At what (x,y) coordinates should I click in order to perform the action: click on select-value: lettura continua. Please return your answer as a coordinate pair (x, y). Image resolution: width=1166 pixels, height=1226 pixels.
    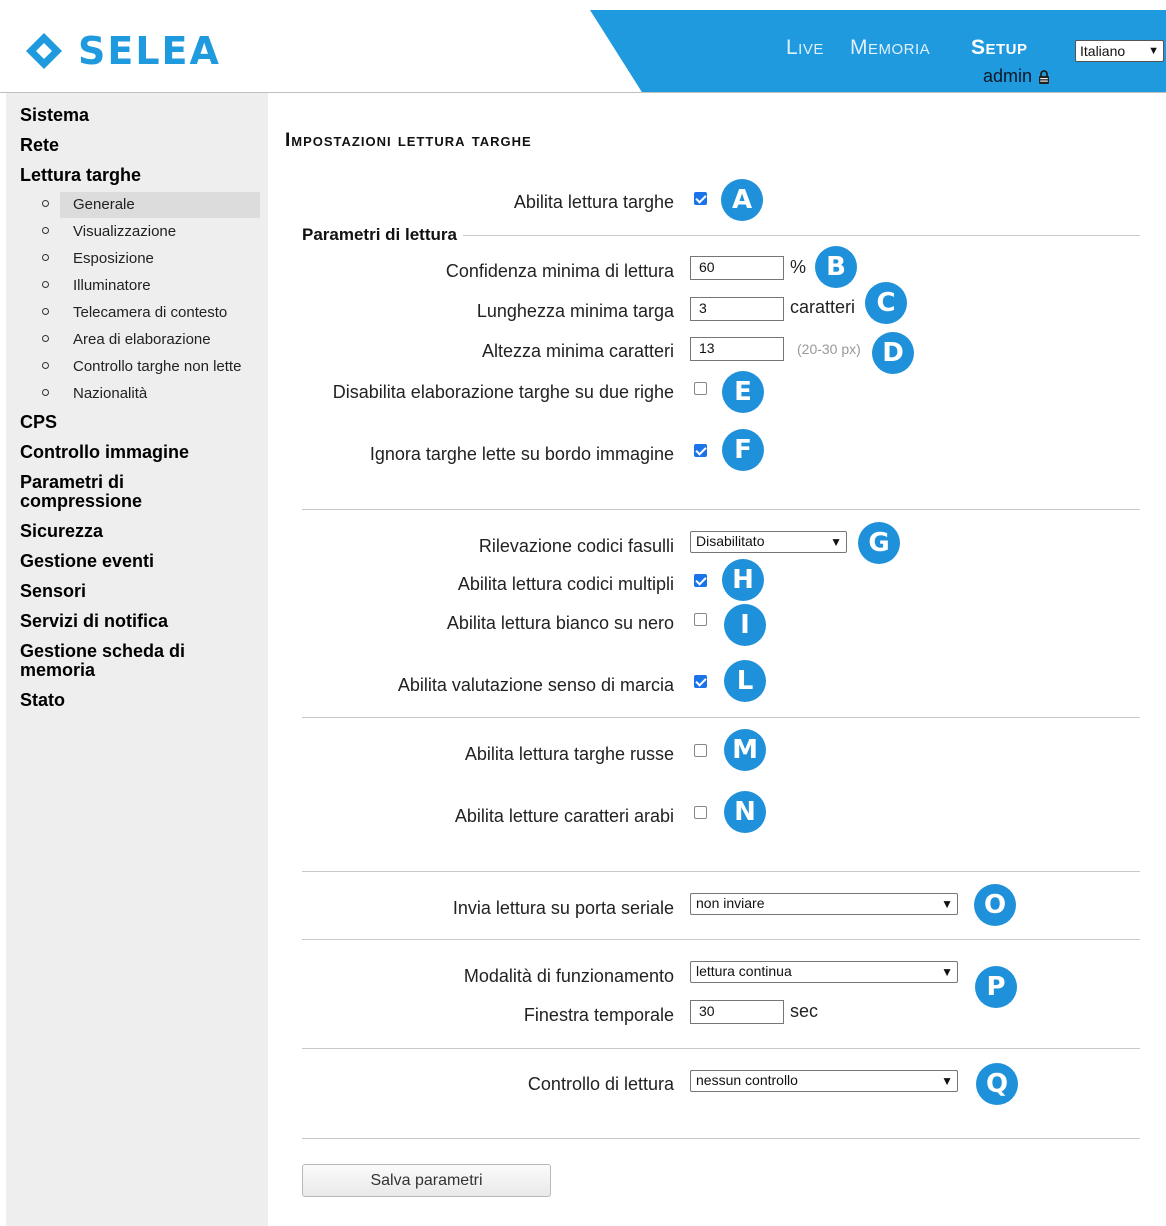
    Looking at the image, I should click on (744, 971).